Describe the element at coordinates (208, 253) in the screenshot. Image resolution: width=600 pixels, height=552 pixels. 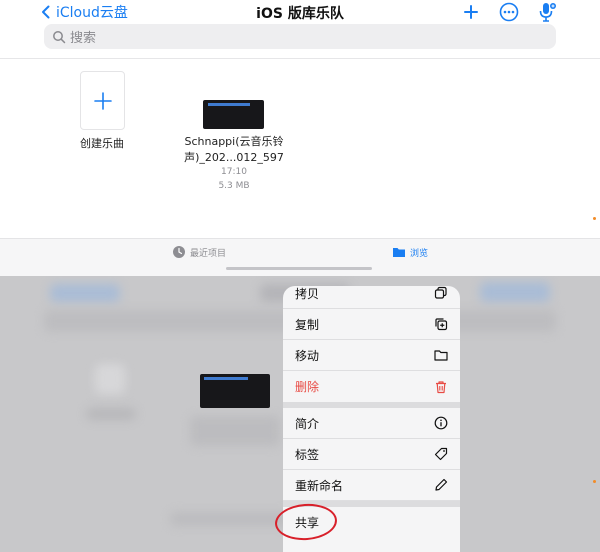
I see `tab-recent-label: 最近项目` at that location.